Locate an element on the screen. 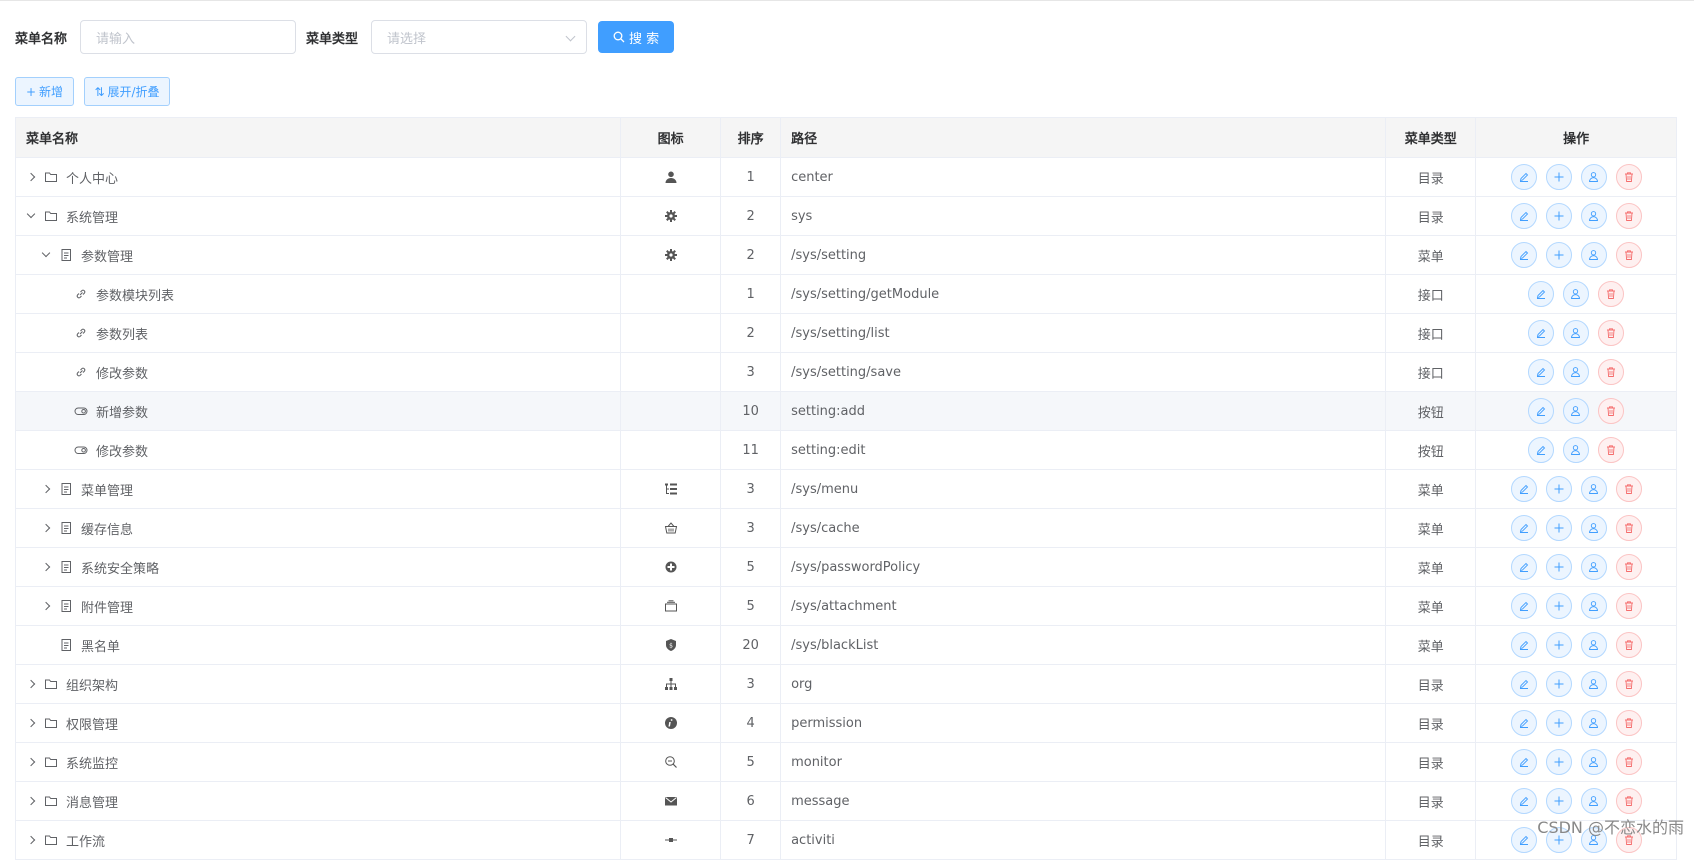  search-button: 搜 索 is located at coordinates (636, 37).